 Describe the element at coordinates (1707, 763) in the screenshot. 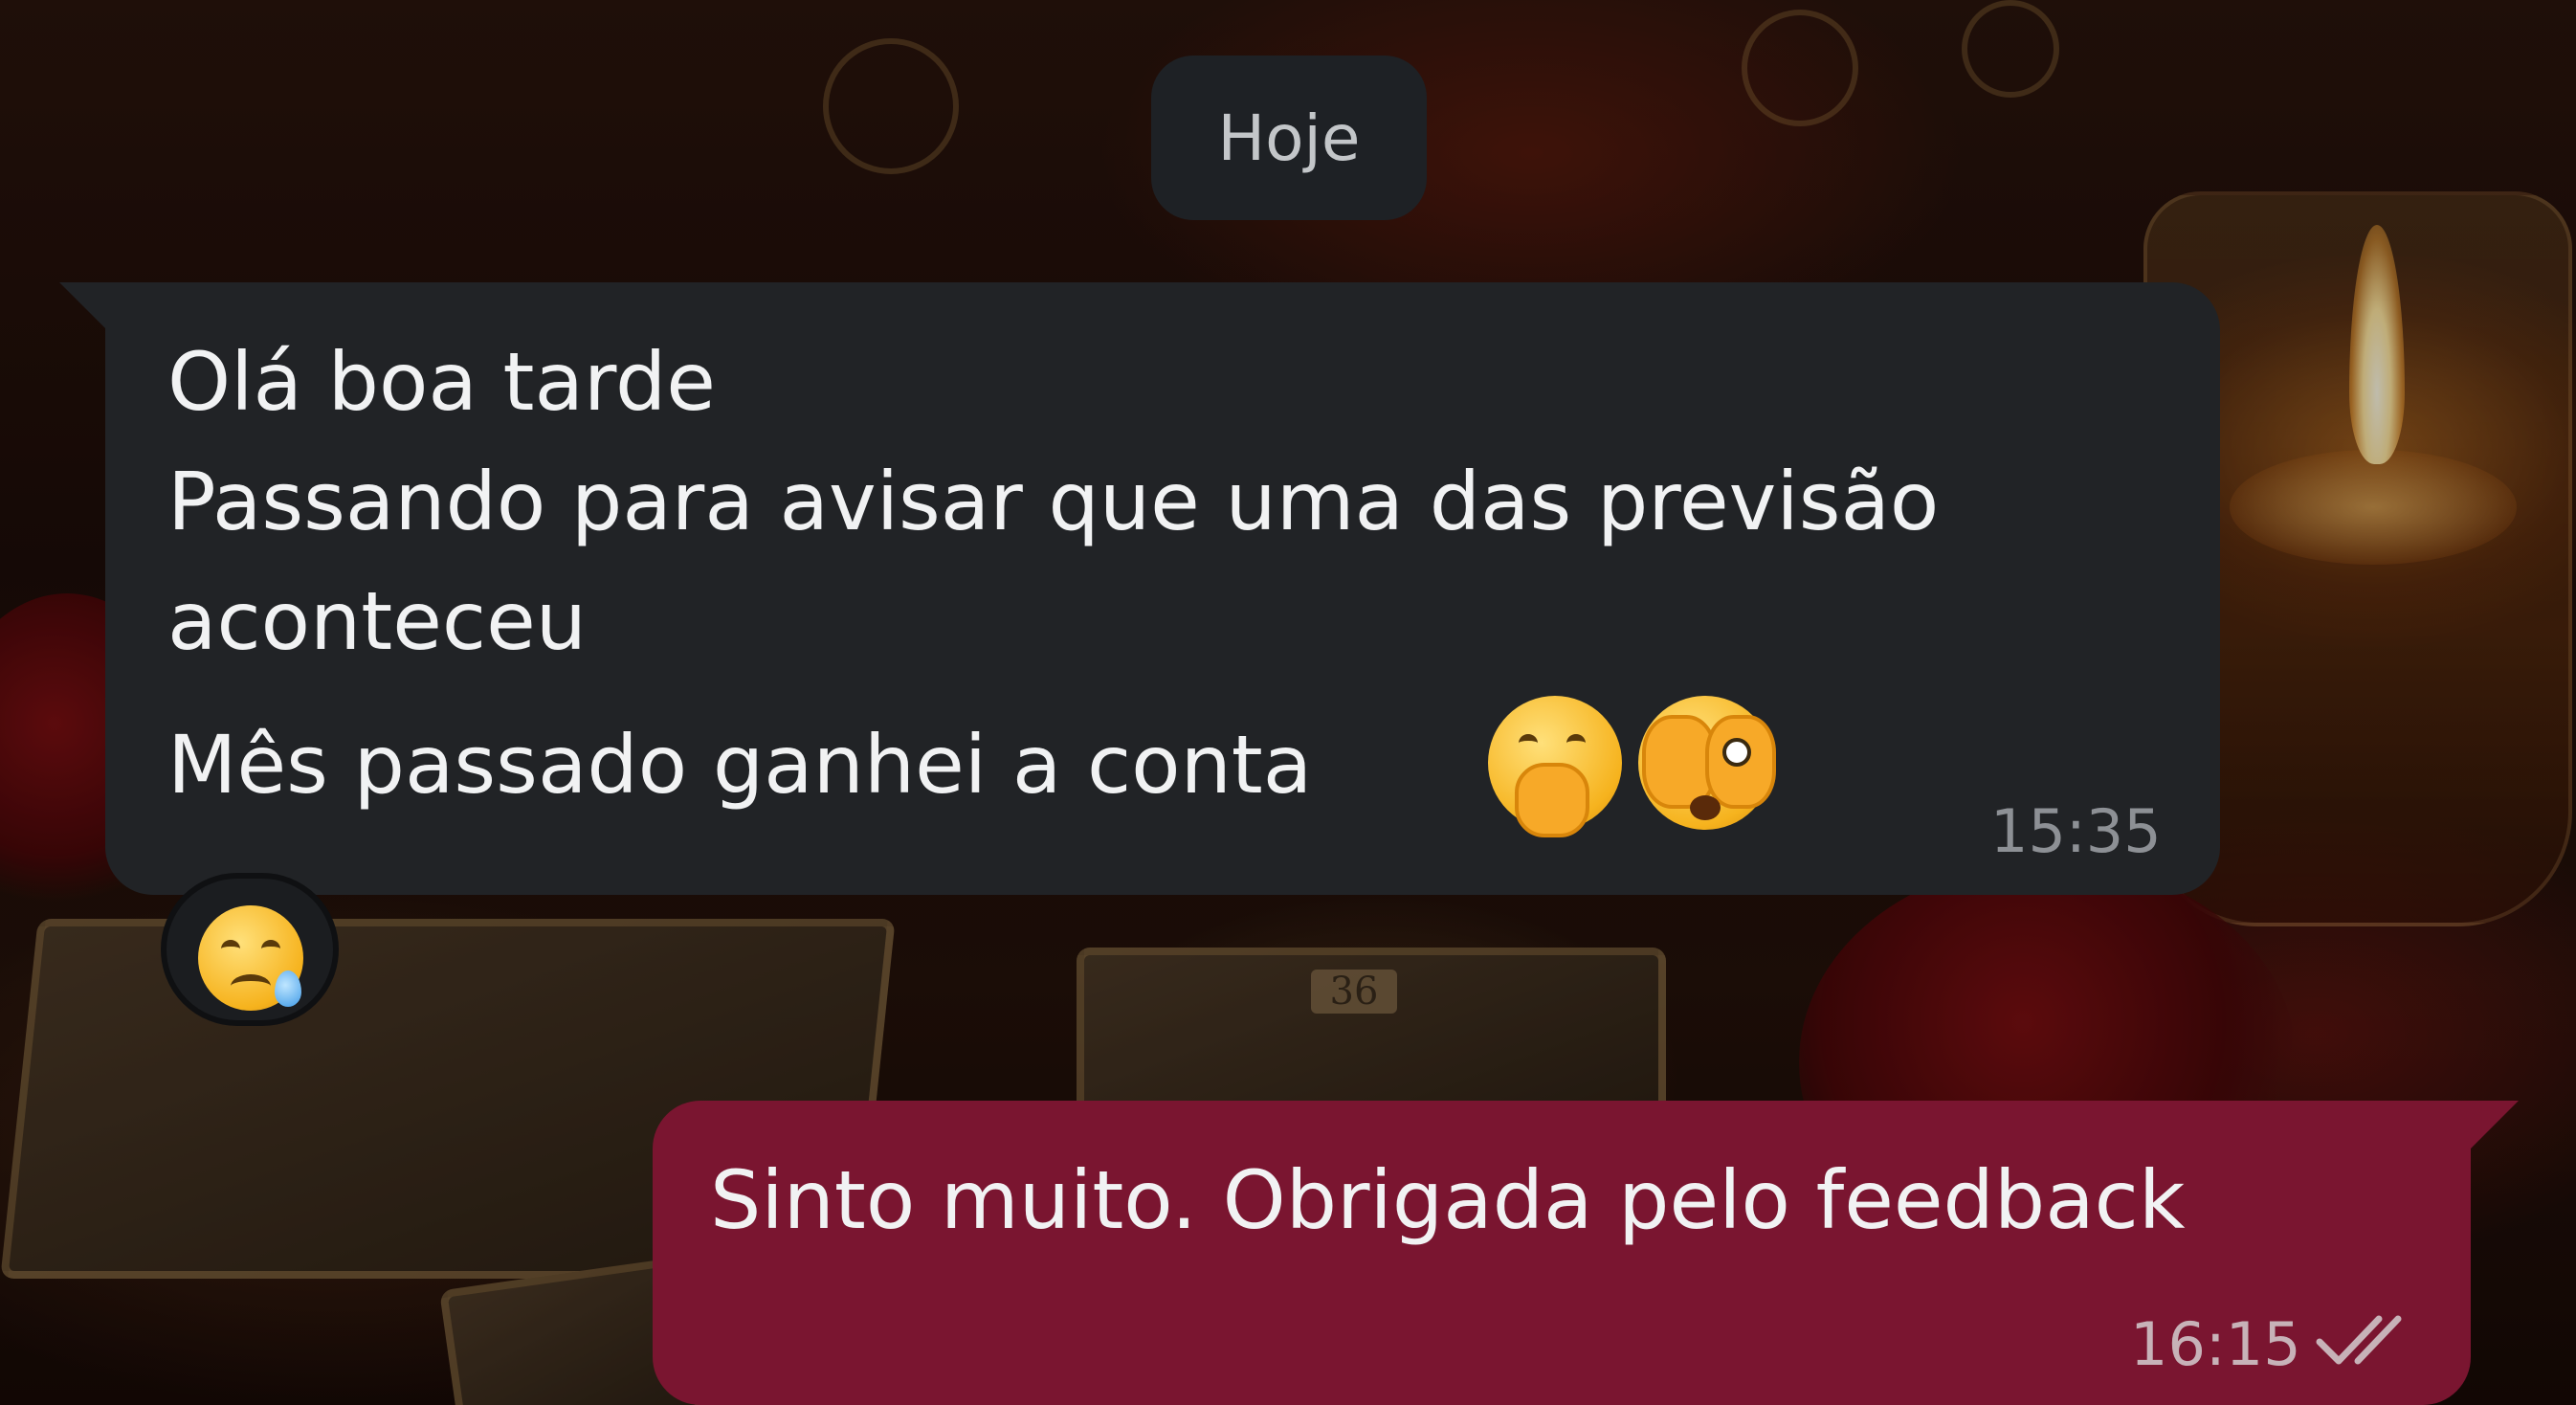

I see `face-with-peeking-eye-icon` at that location.